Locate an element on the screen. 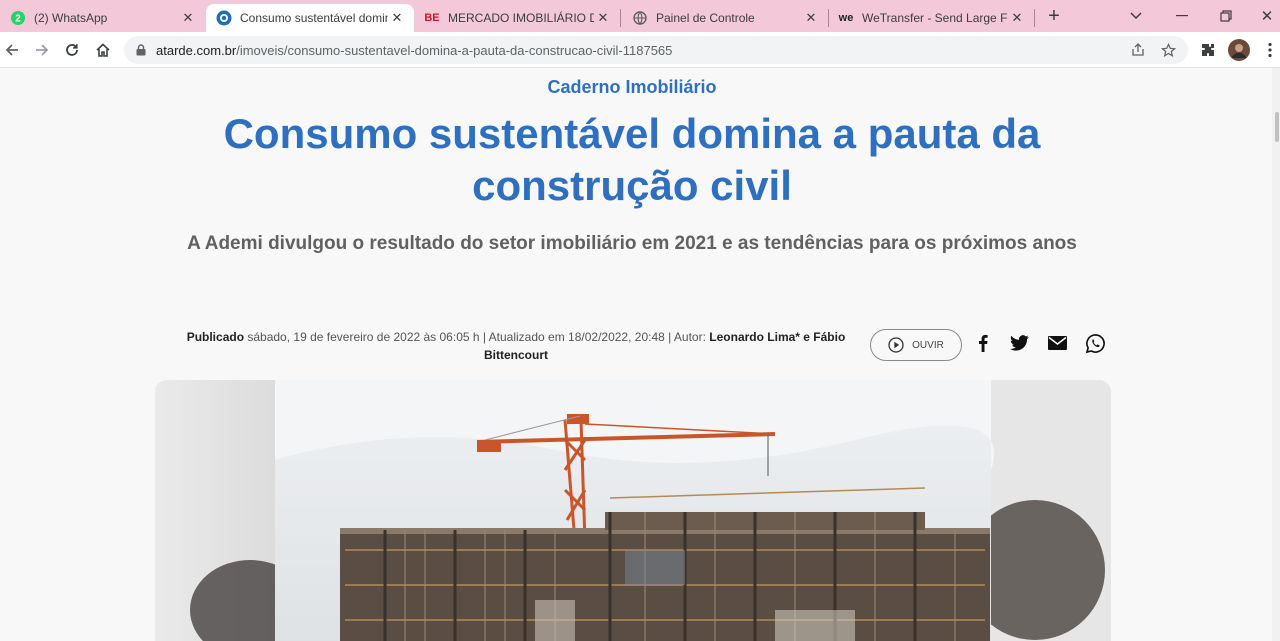 The height and width of the screenshot is (641, 1280). scrollbar-thumb is located at coordinates (1277, 127).